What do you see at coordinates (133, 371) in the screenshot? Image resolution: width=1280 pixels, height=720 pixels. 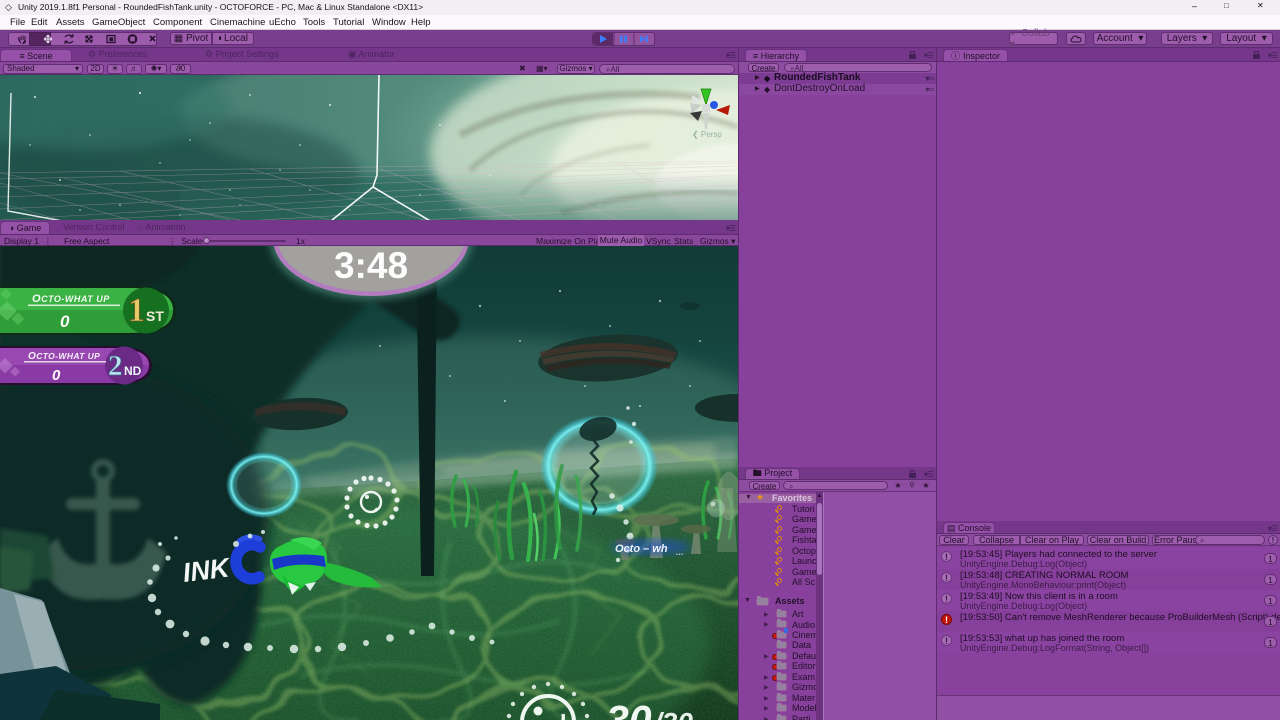 I see `svg-text: ND` at bounding box center [133, 371].